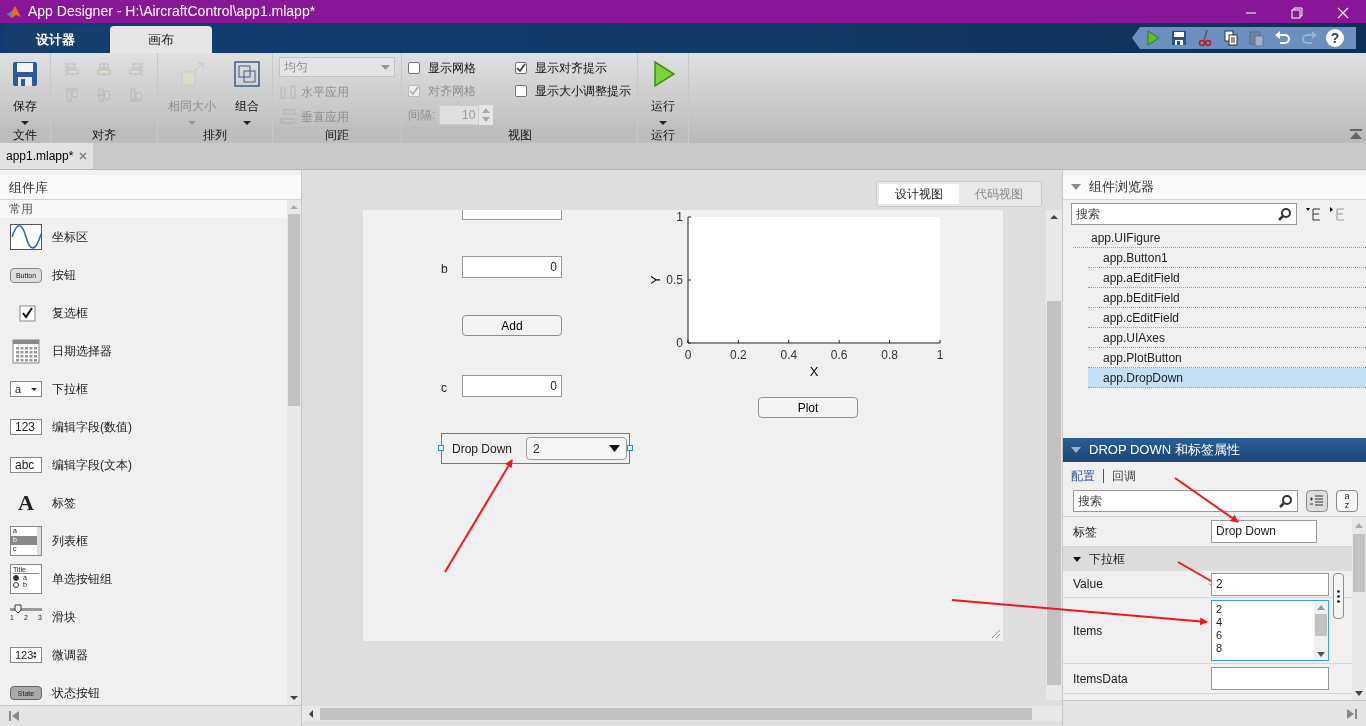 This screenshot has height=726, width=1366. I want to click on component-name: 状态按钮, so click(76, 693).